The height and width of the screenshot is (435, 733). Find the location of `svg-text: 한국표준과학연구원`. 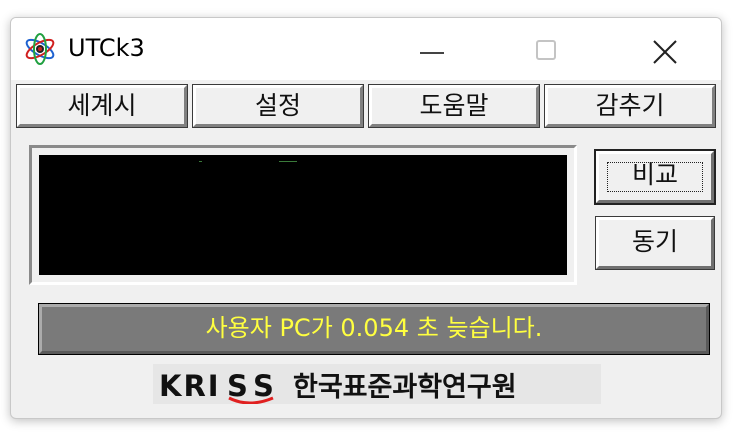

svg-text: 한국표준과학연구원 is located at coordinates (405, 387).